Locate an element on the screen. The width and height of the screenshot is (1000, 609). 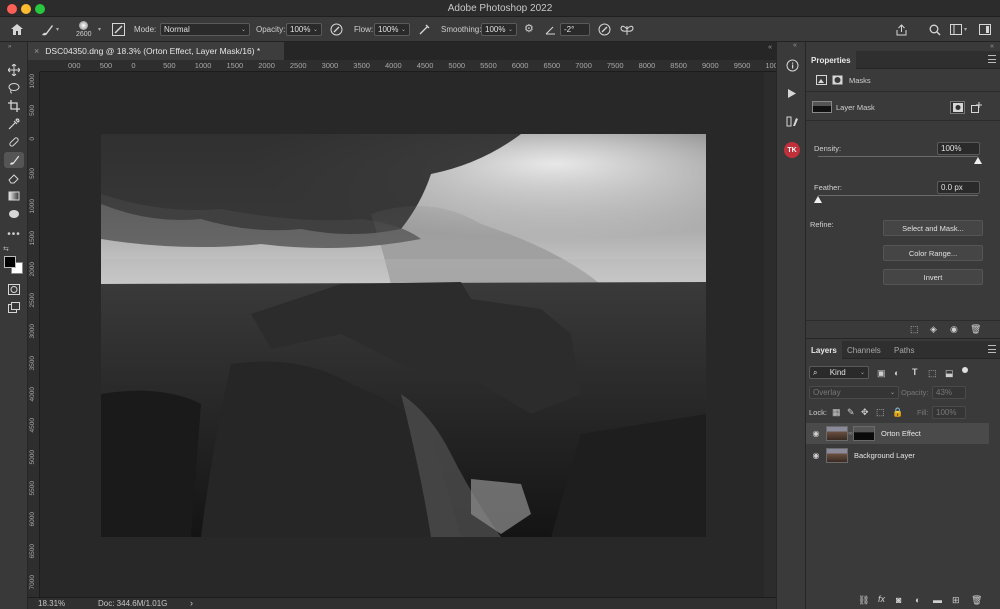
collapse-toolbar-icon: » is located at coordinates (9, 47).